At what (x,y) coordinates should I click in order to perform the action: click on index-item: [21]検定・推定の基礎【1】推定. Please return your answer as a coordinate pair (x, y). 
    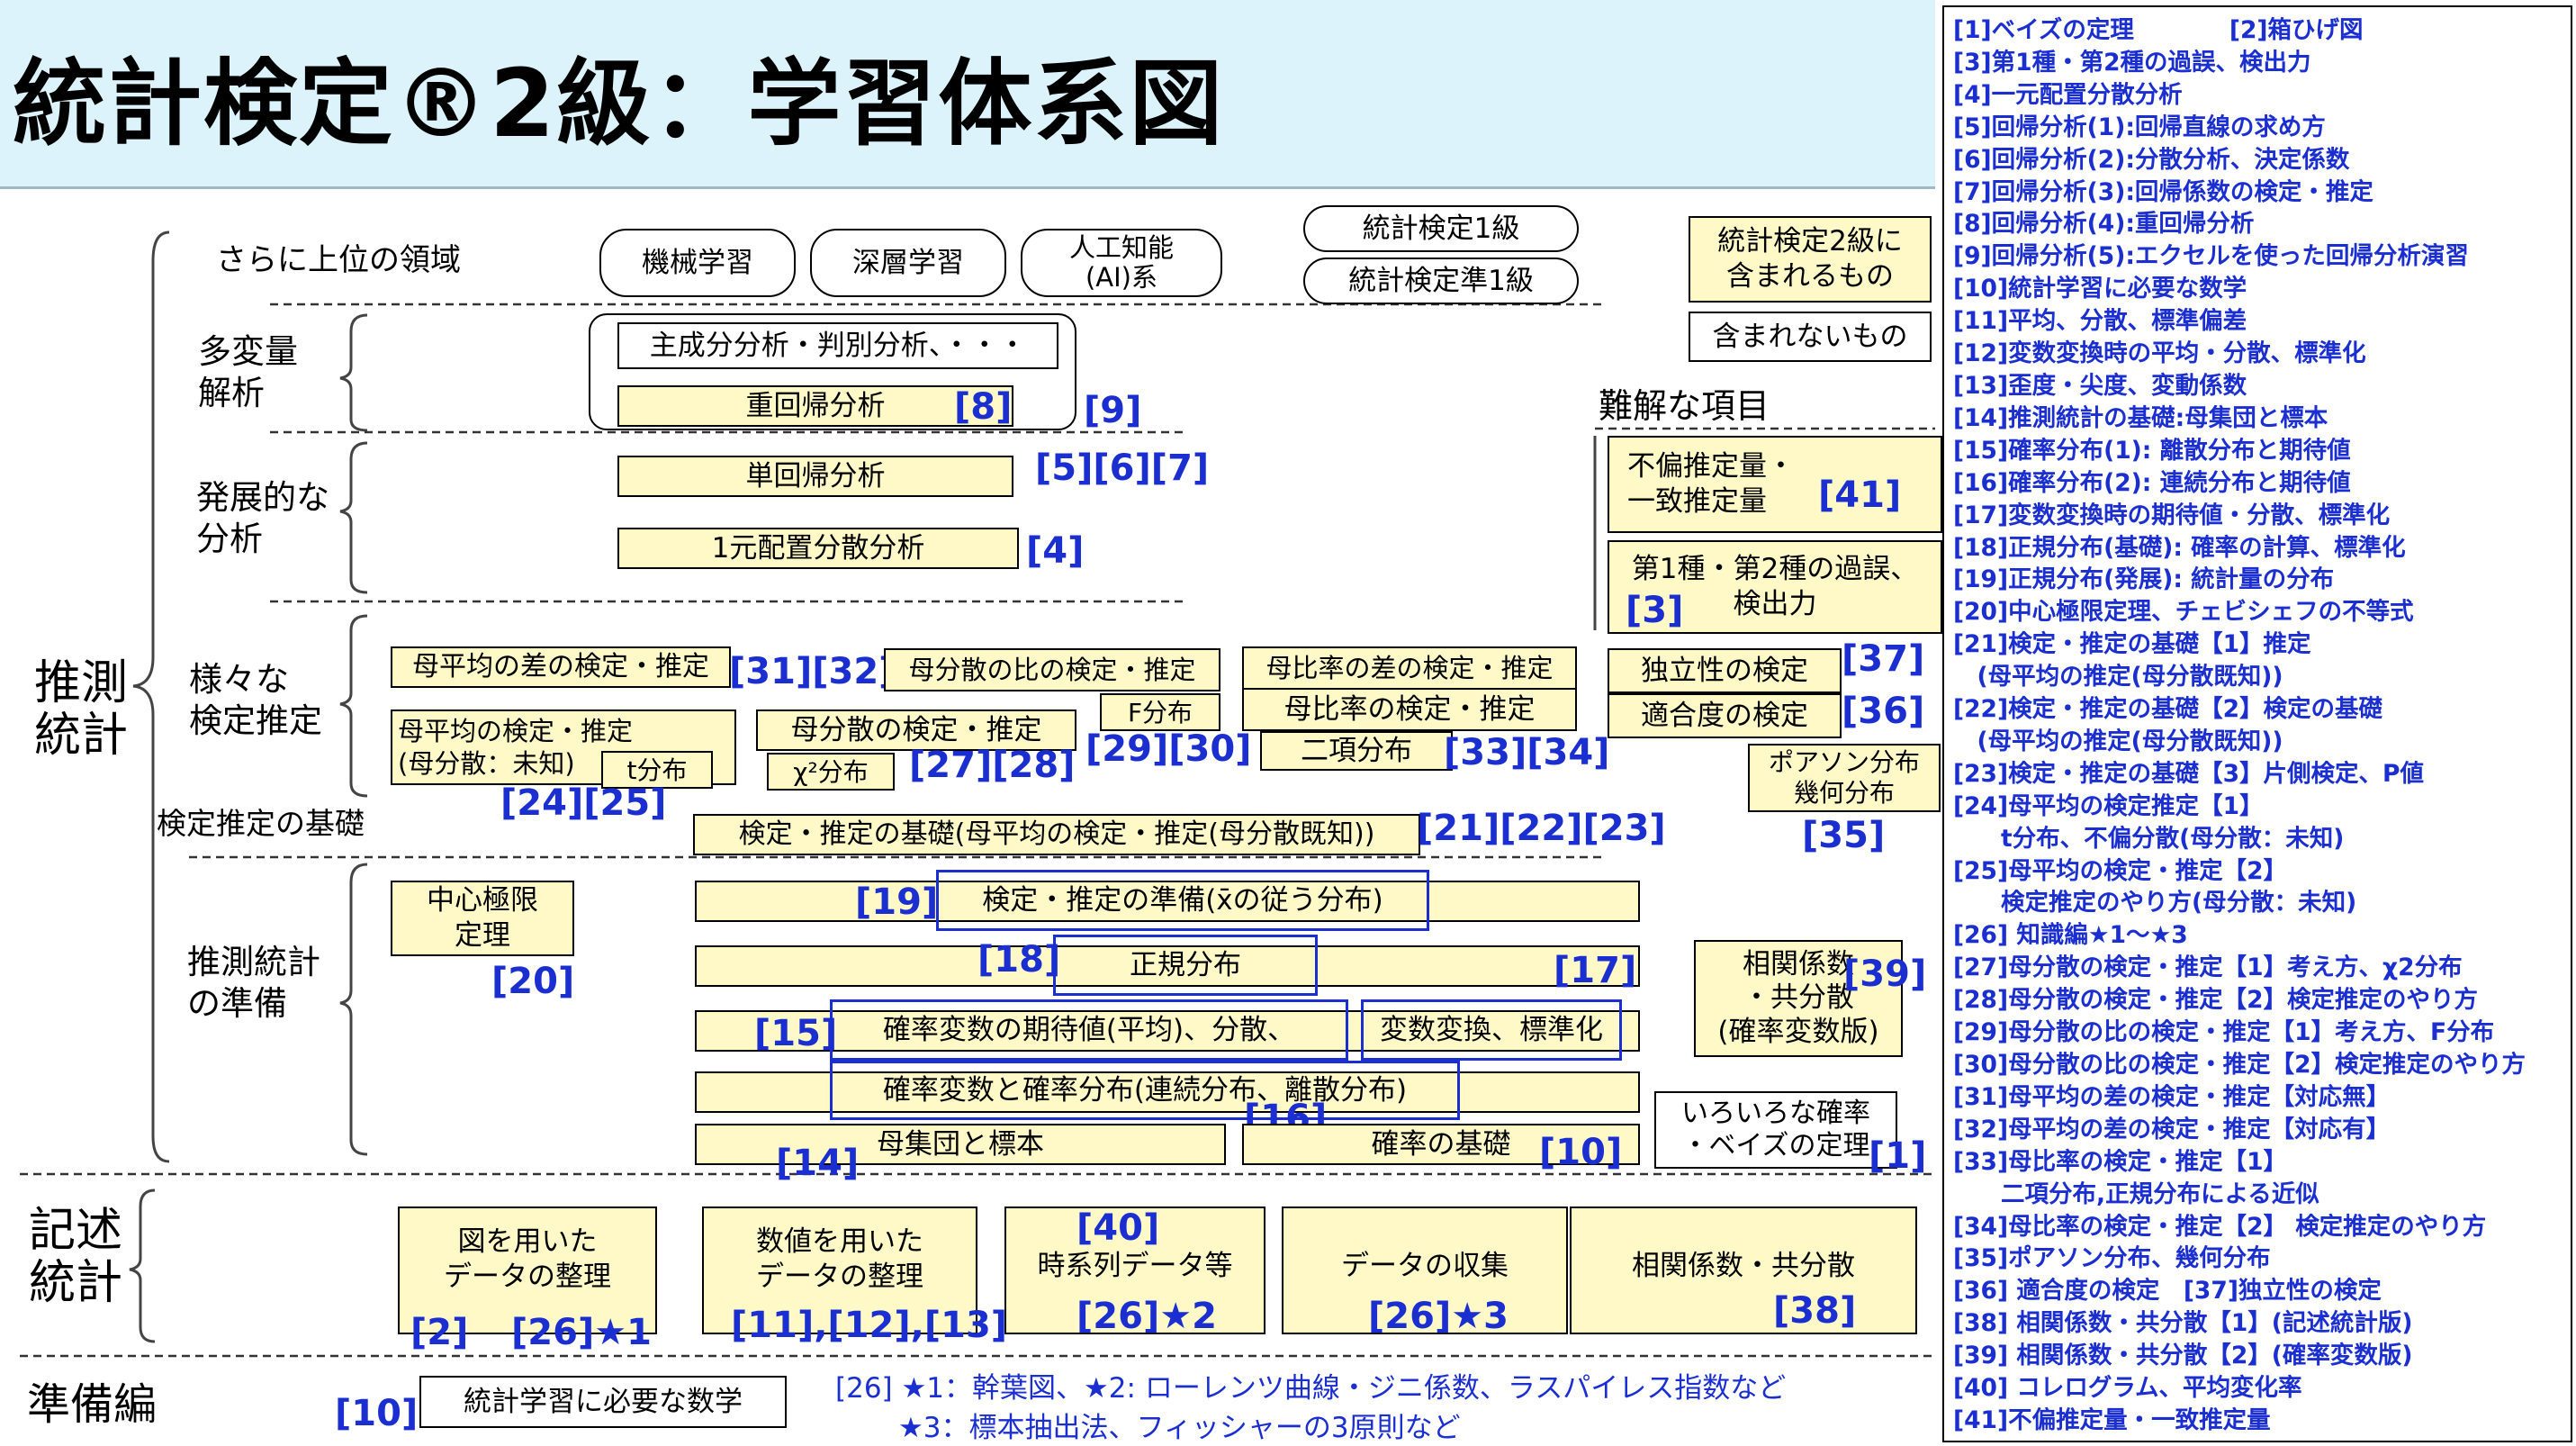
    Looking at the image, I should click on (2132, 645).